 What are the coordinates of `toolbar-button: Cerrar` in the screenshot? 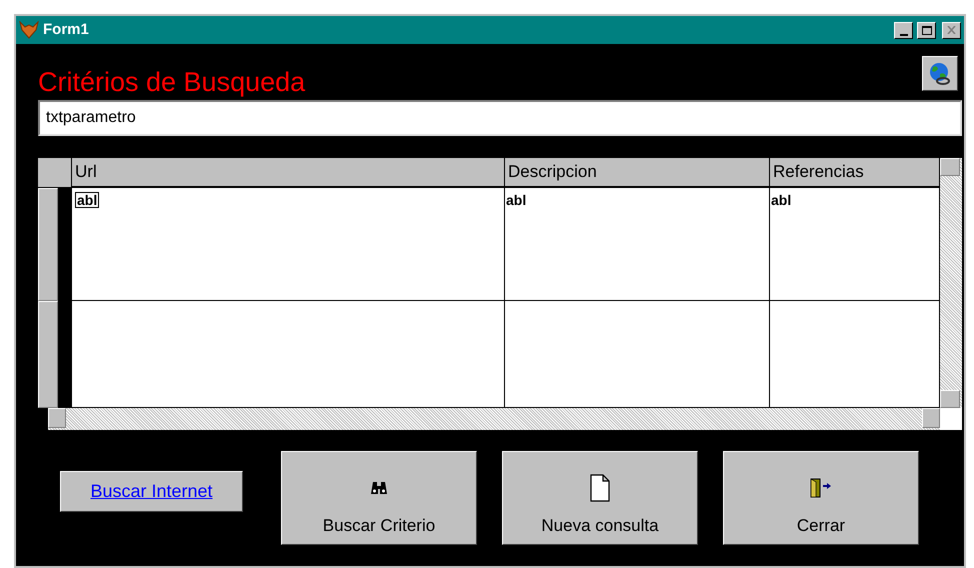 It's located at (821, 498).